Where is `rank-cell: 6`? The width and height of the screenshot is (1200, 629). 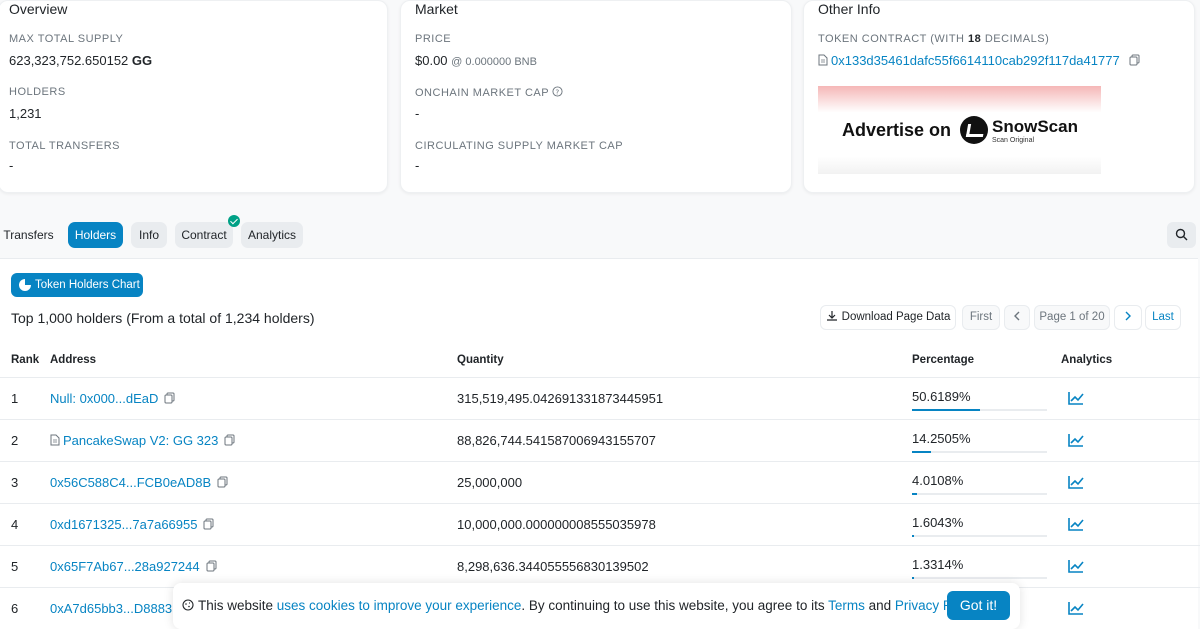 rank-cell: 6 is located at coordinates (15, 608).